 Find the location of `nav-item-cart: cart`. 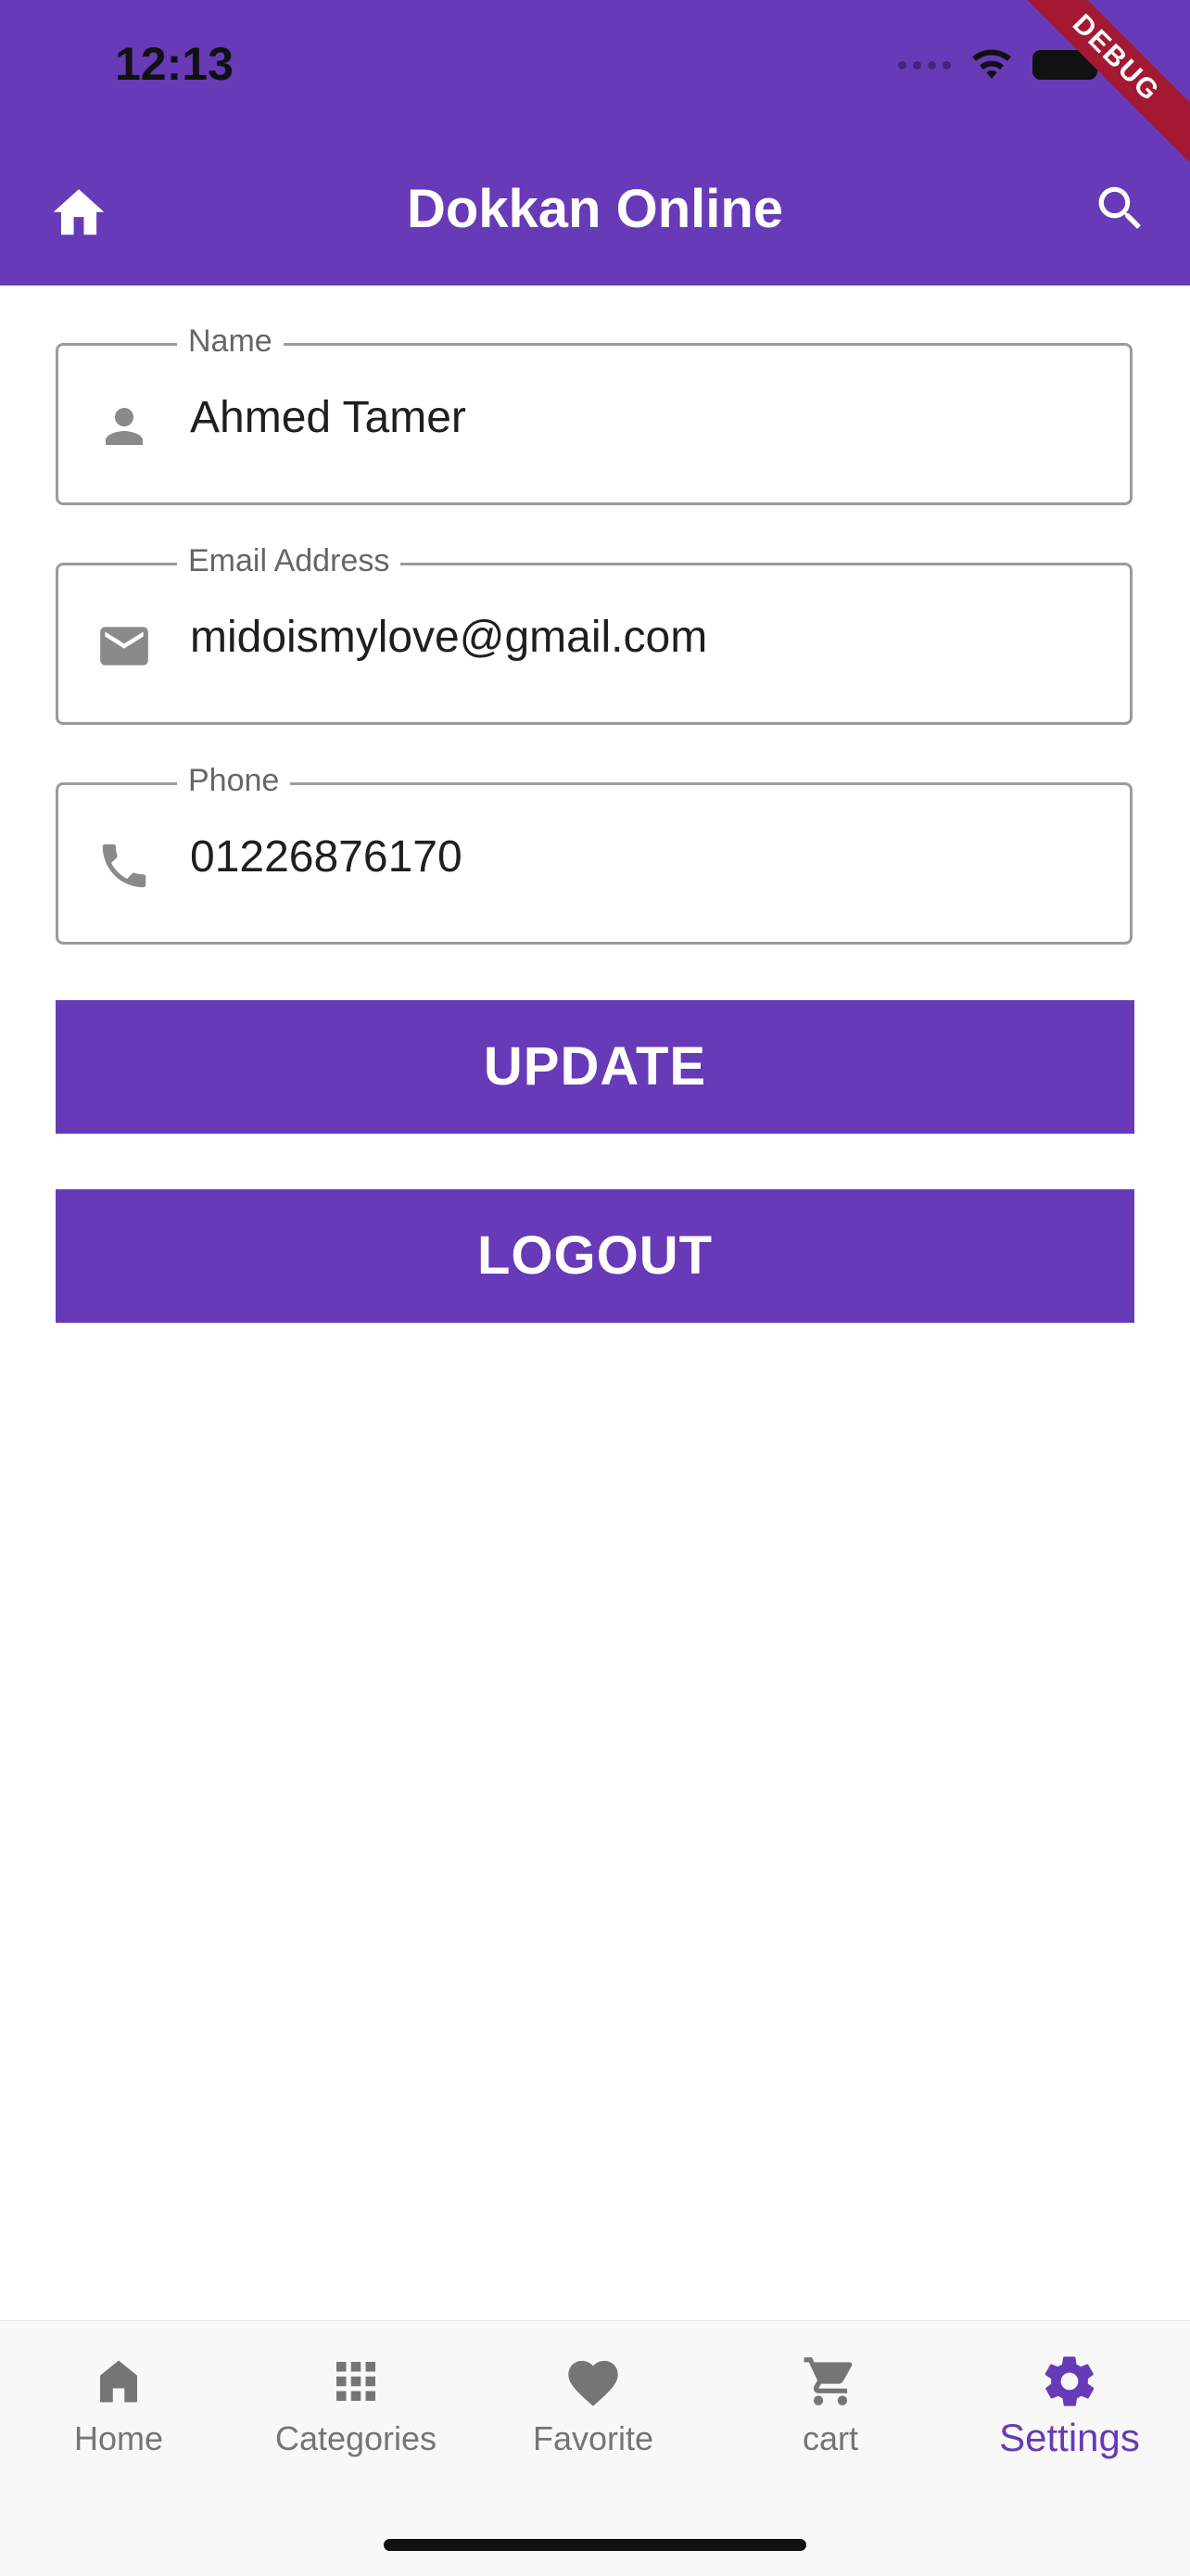

nav-item-cart: cart is located at coordinates (830, 2403).